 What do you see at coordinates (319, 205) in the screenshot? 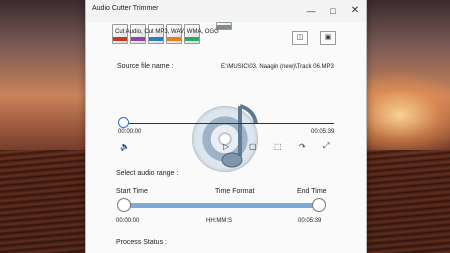
I see `range-end-thumb` at bounding box center [319, 205].